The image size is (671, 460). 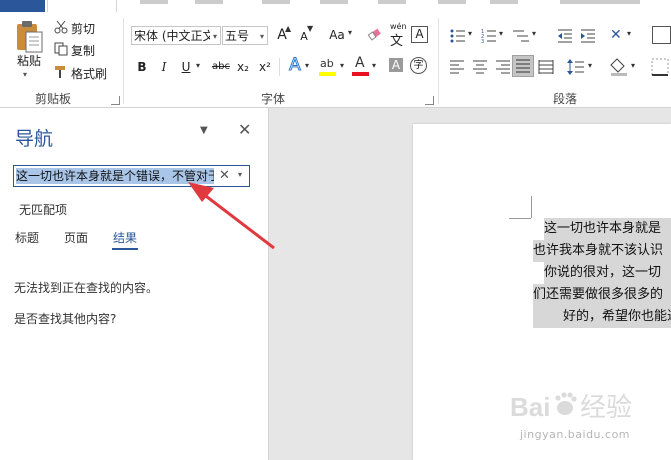 What do you see at coordinates (27, 237) in the screenshot?
I see `tab-headings: 标题` at bounding box center [27, 237].